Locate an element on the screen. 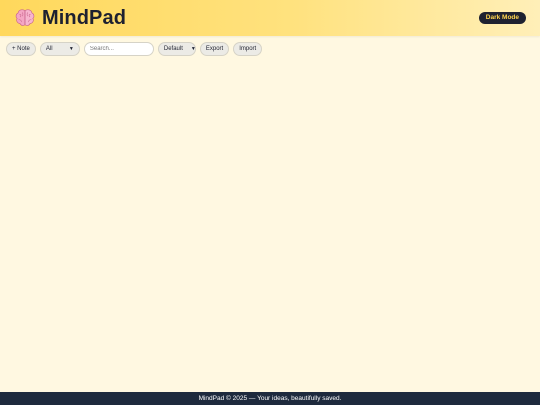 The image size is (540, 405). filter-select: All ▼ is located at coordinates (59, 49).